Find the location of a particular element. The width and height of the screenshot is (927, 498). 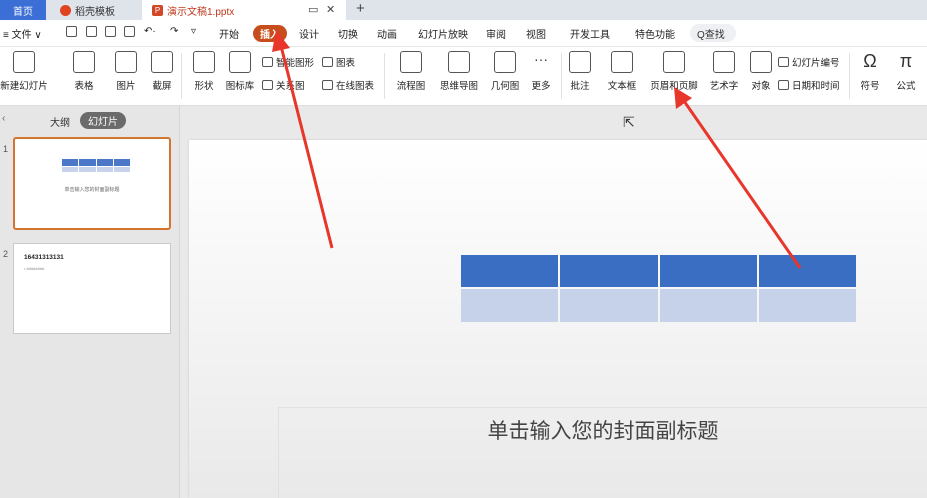

undo-icon: ↶· is located at coordinates (150, 31).